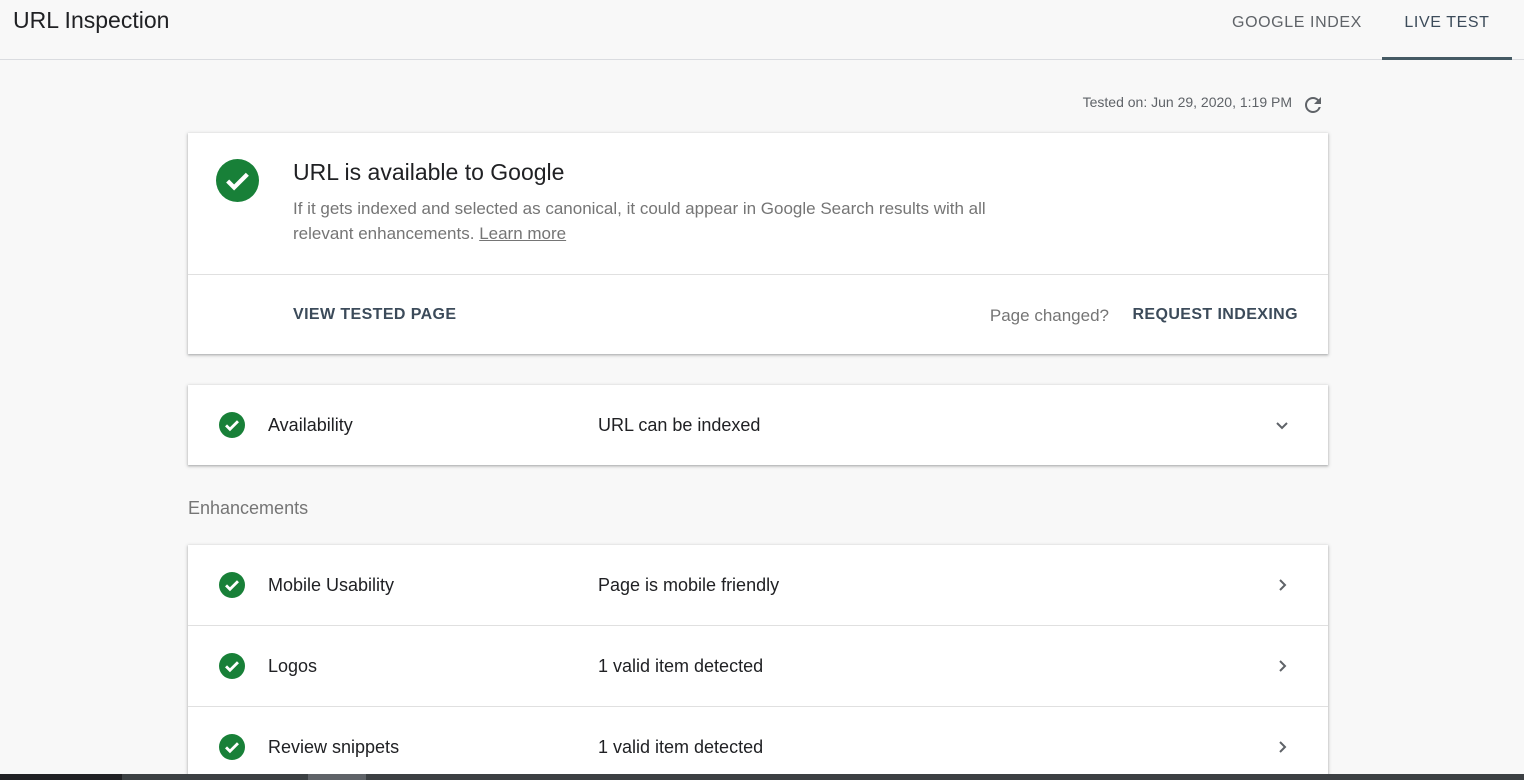 This screenshot has height=780, width=1524. I want to click on request-indexing-button: REQUEST INDEXING, so click(1215, 315).